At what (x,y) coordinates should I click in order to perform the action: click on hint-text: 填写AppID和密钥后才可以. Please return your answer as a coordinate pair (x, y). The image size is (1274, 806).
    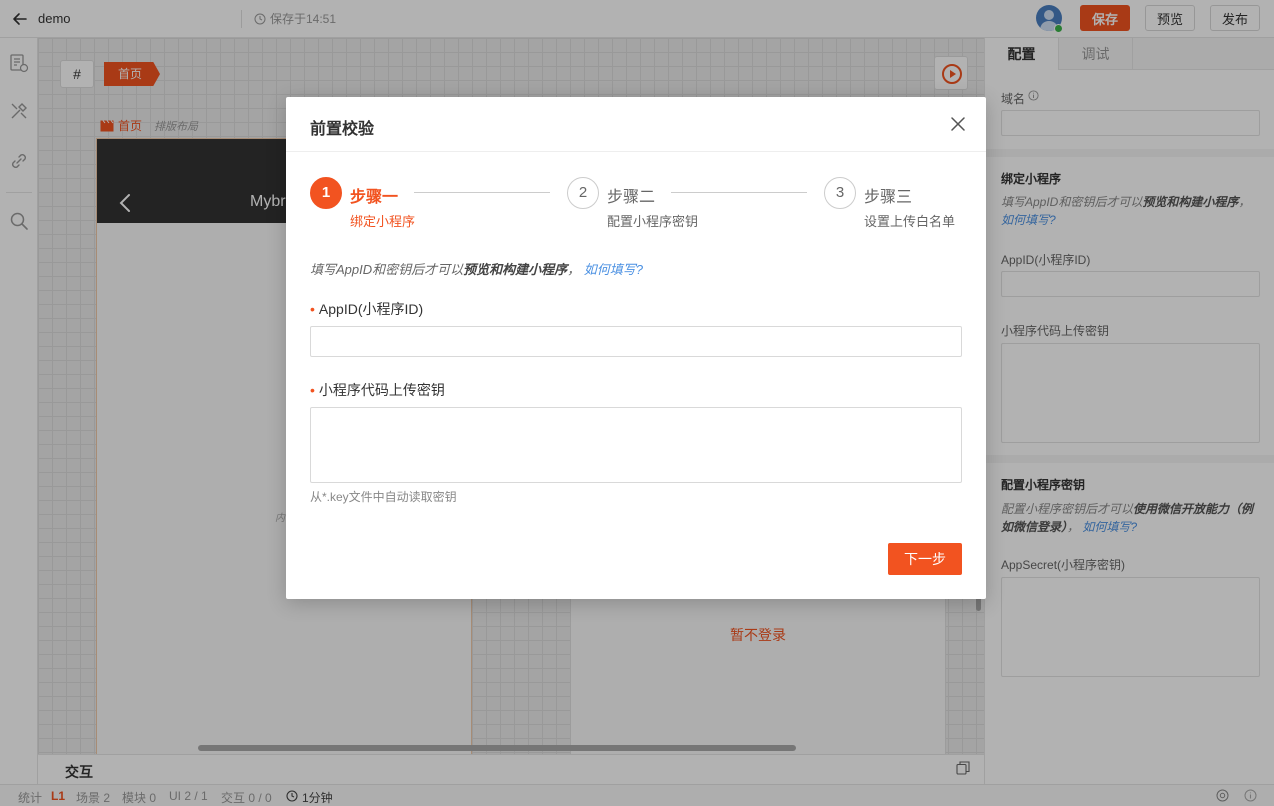
    Looking at the image, I should click on (387, 269).